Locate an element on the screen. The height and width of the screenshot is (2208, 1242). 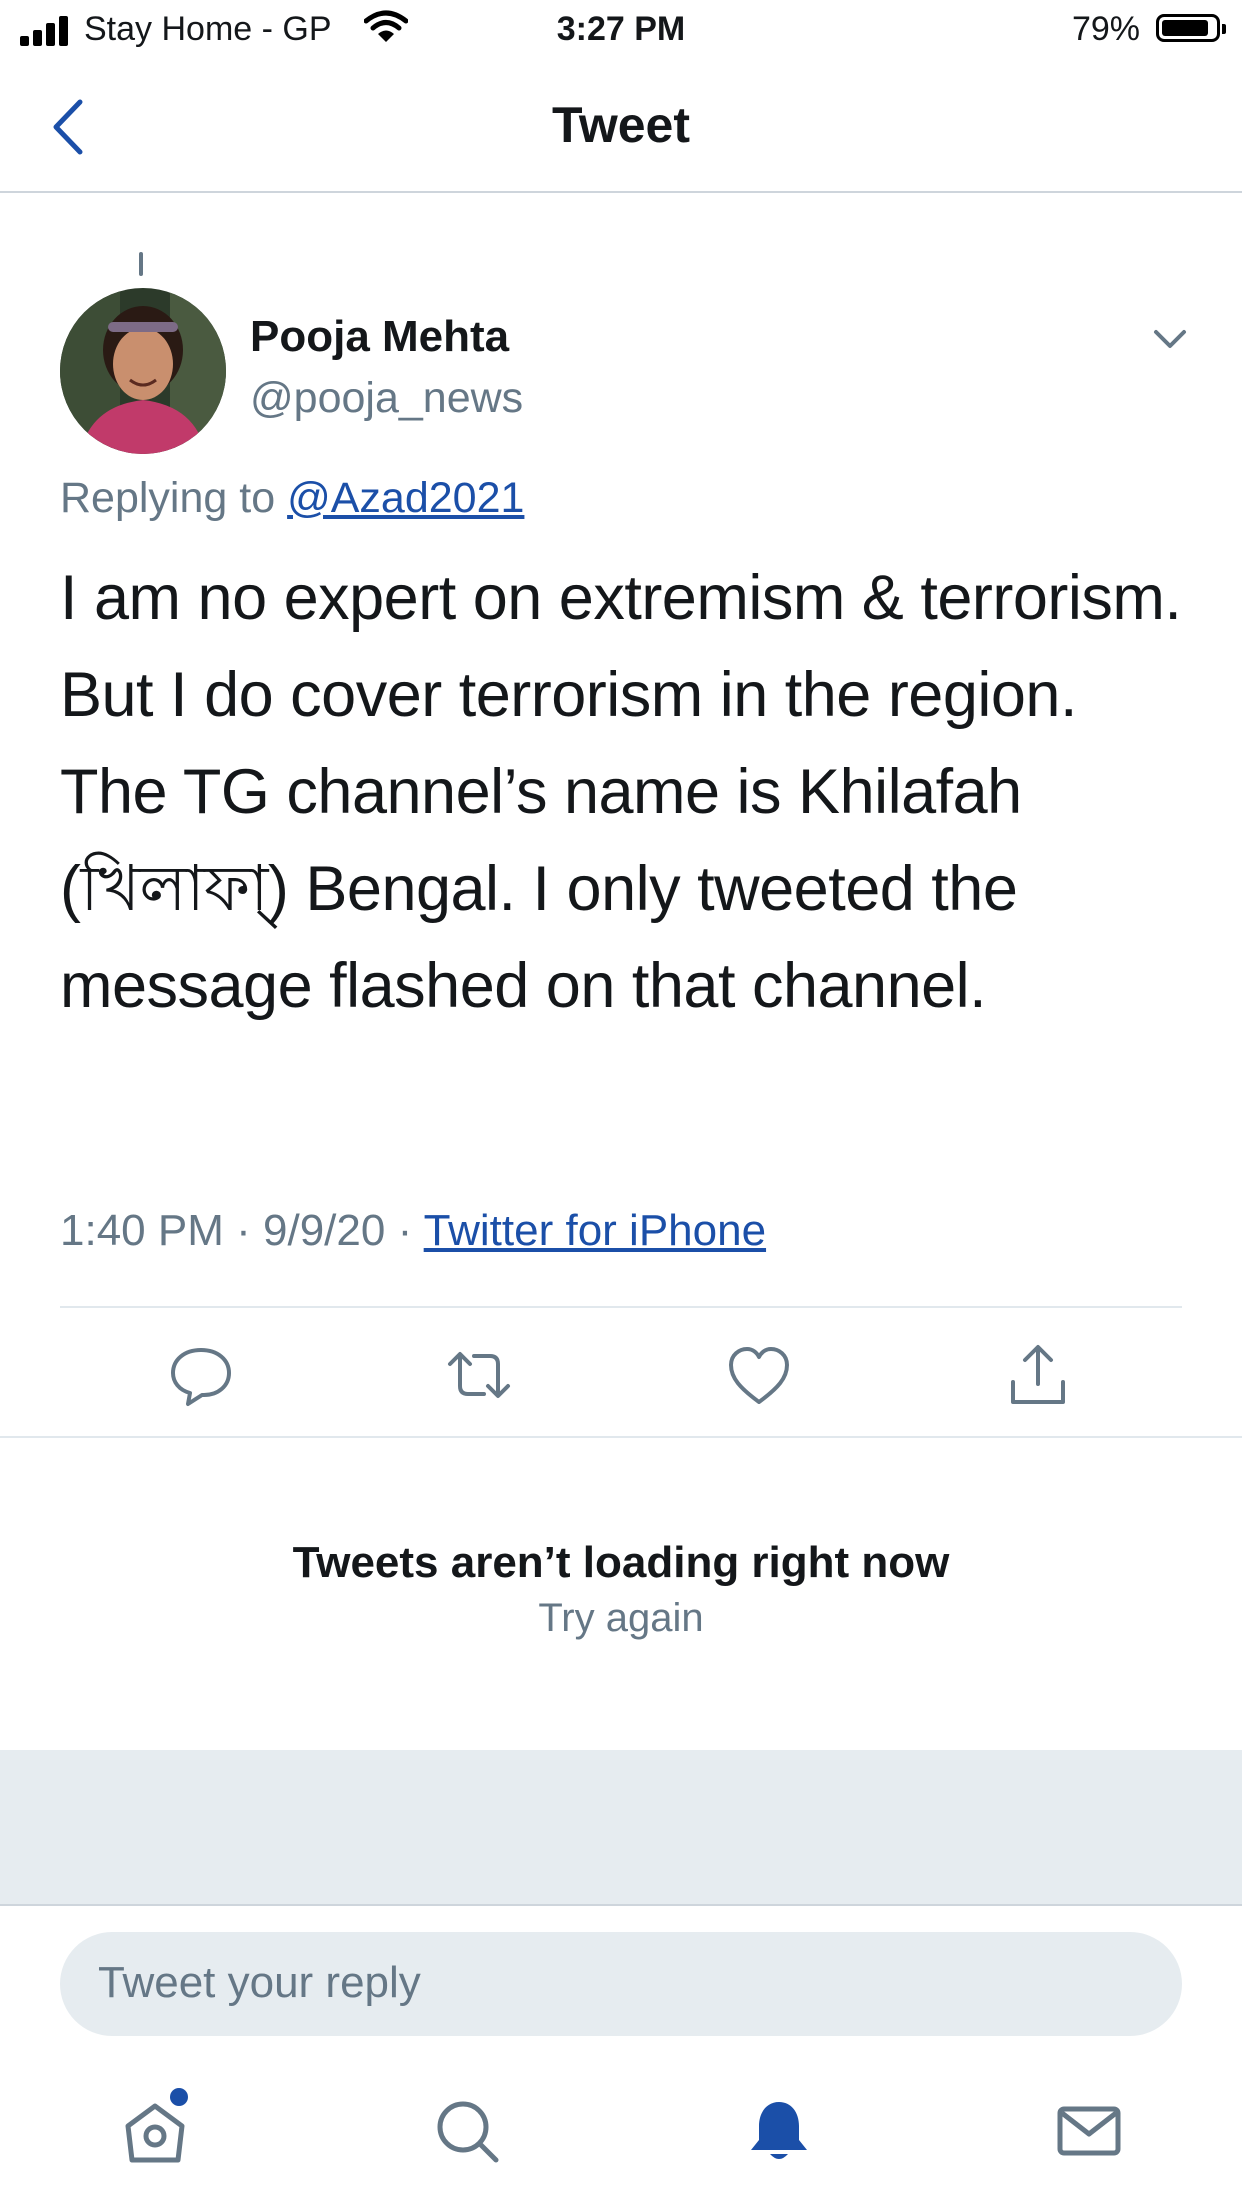
avatar-image is located at coordinates (143, 371).